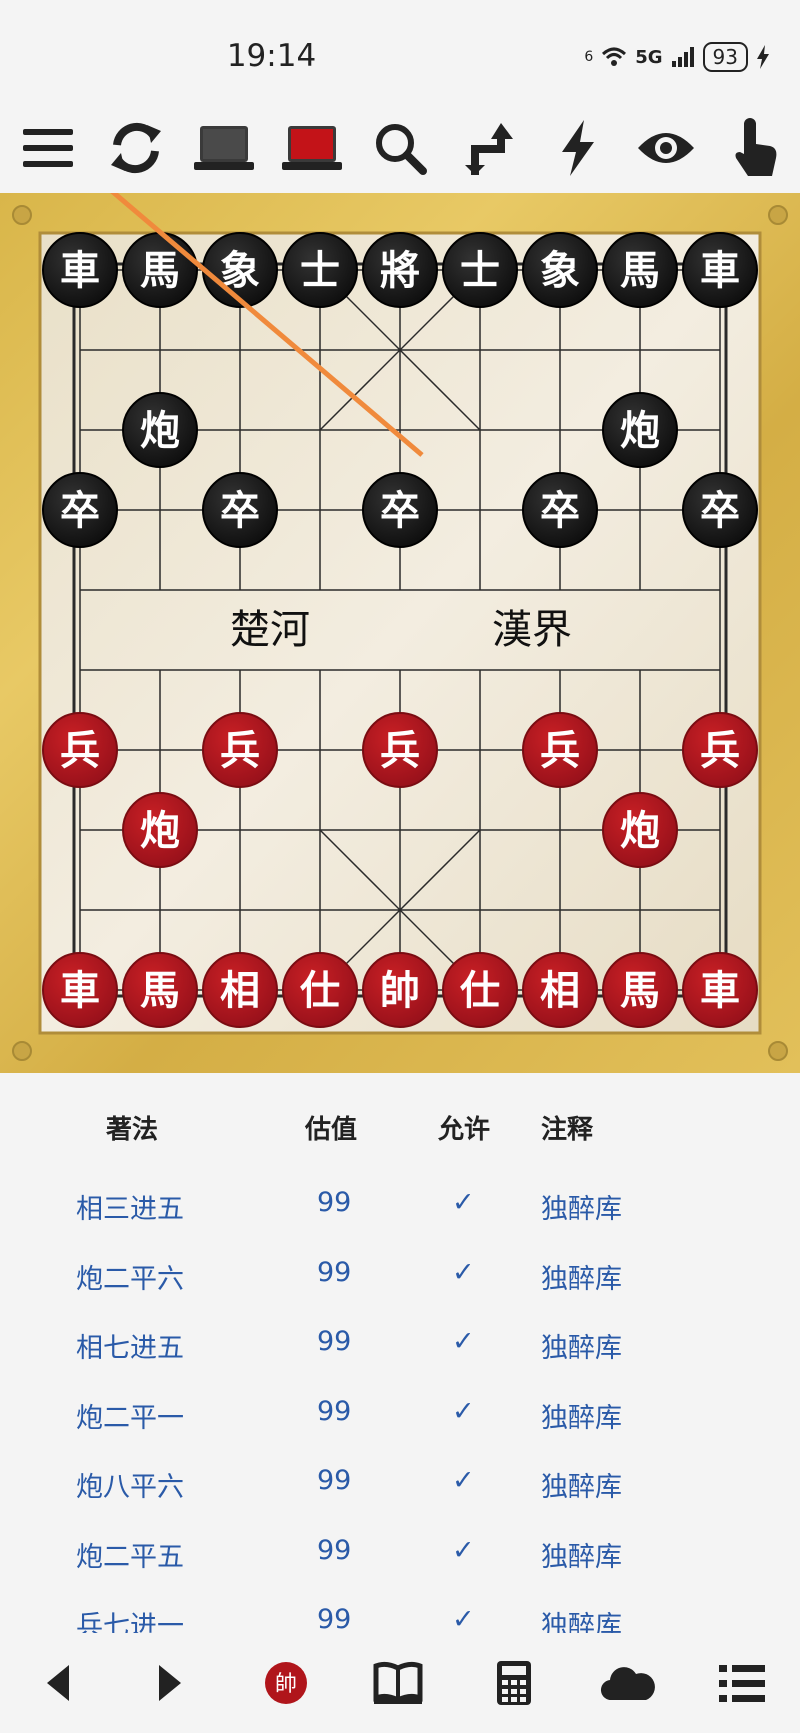 This screenshot has width=800, height=1733. I want to click on next-icon, so click(170, 1683).